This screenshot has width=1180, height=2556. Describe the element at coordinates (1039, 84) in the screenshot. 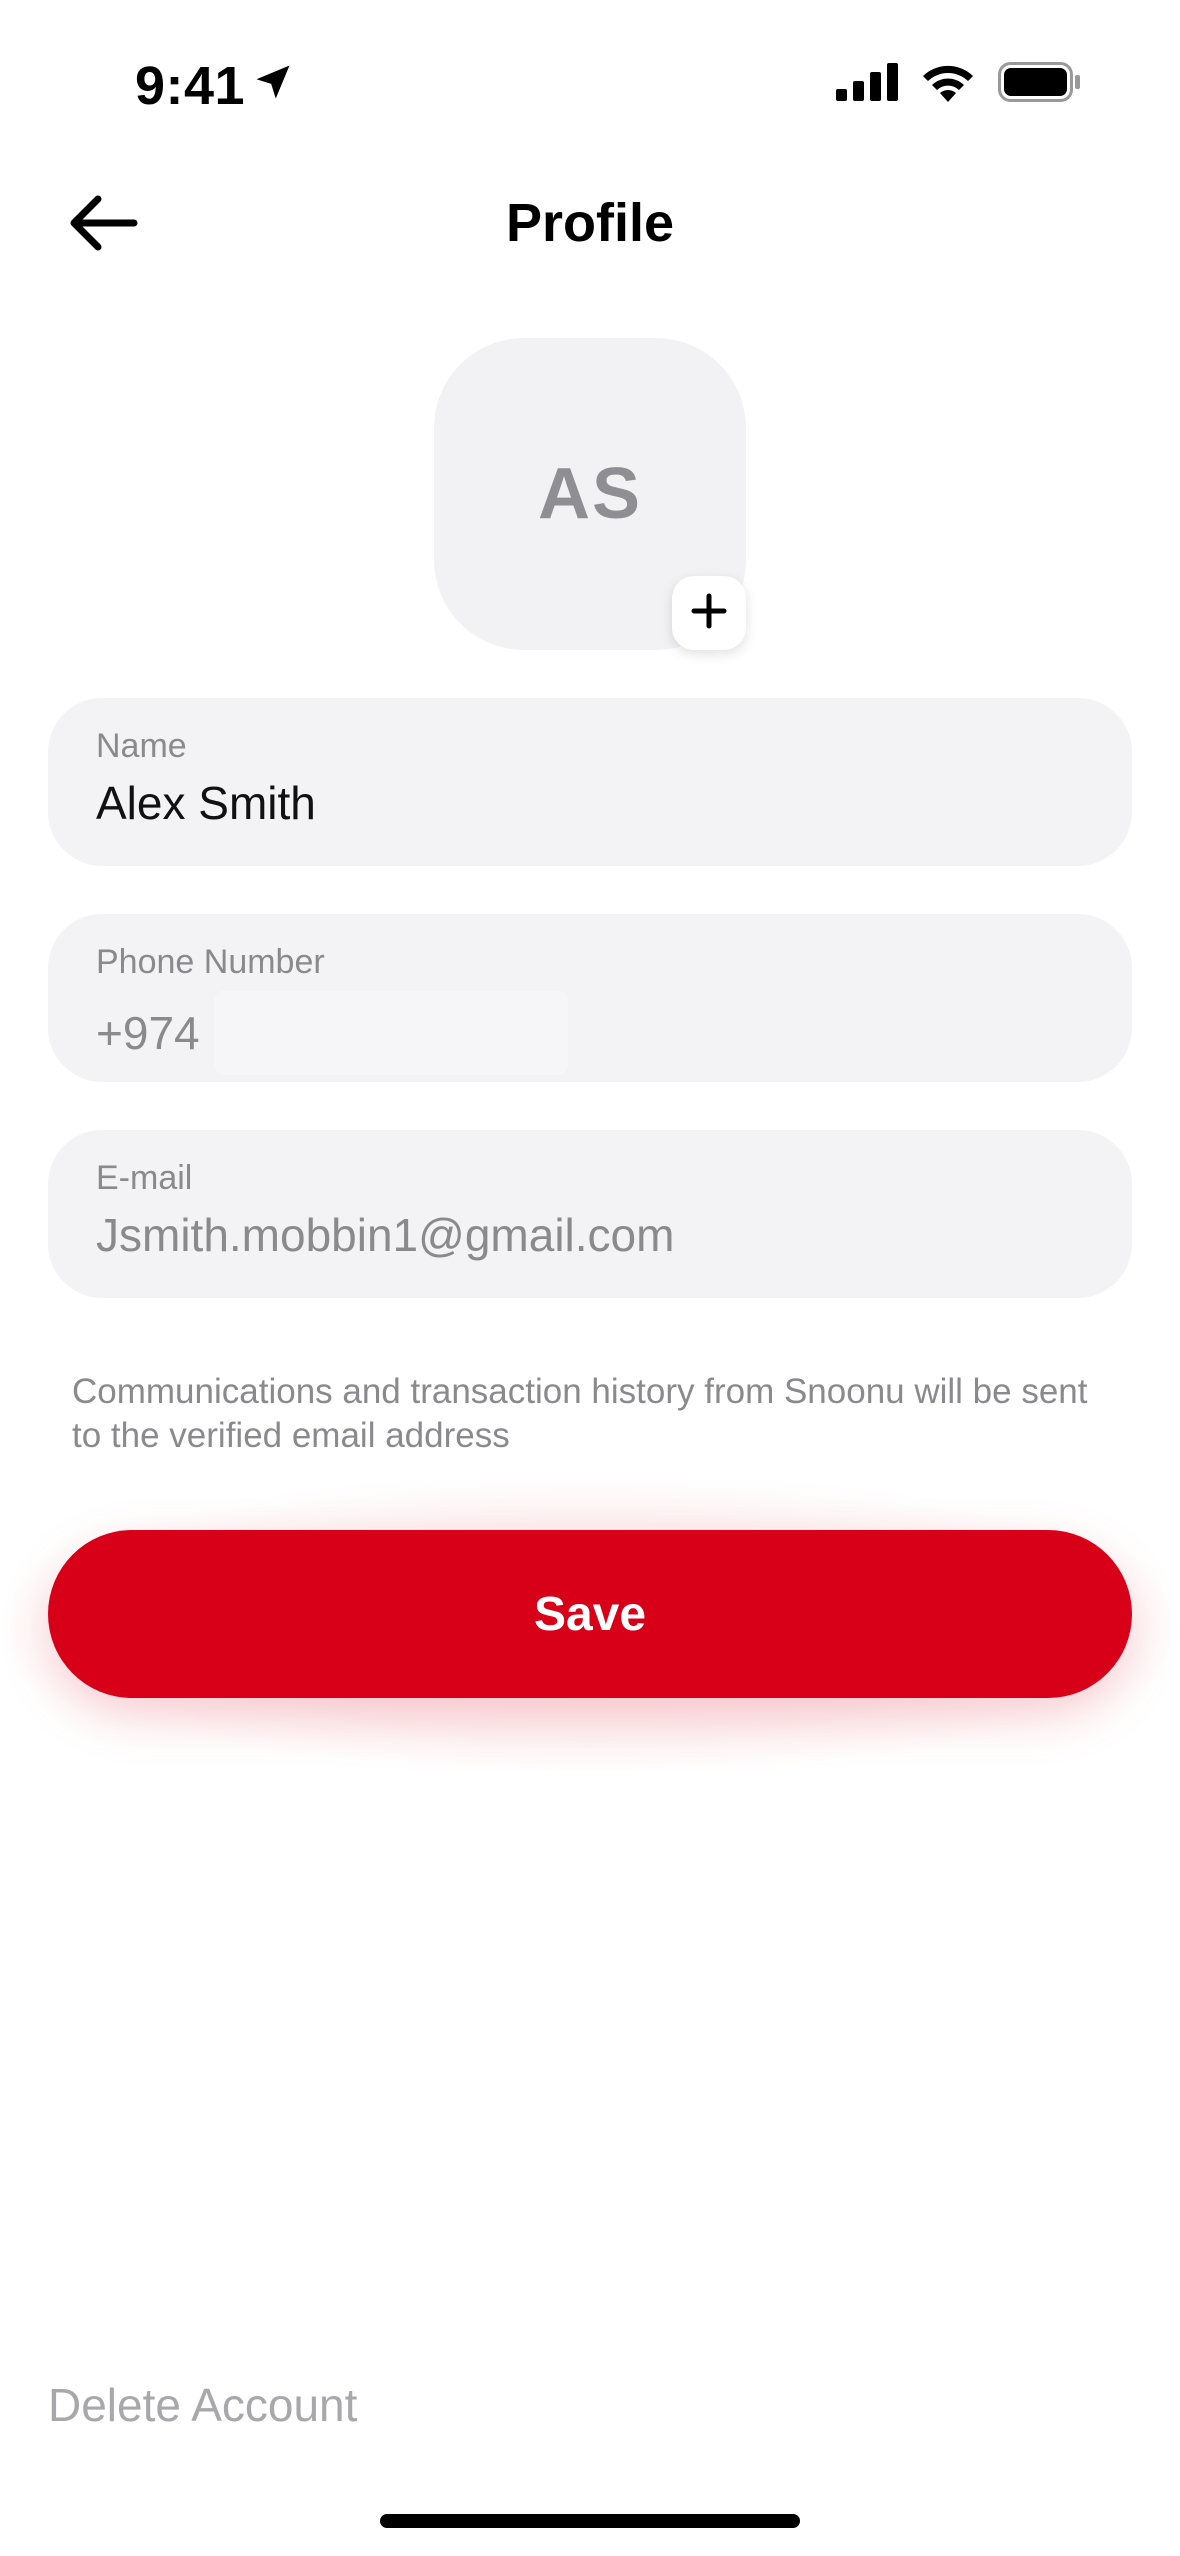

I see `battery-icon` at that location.